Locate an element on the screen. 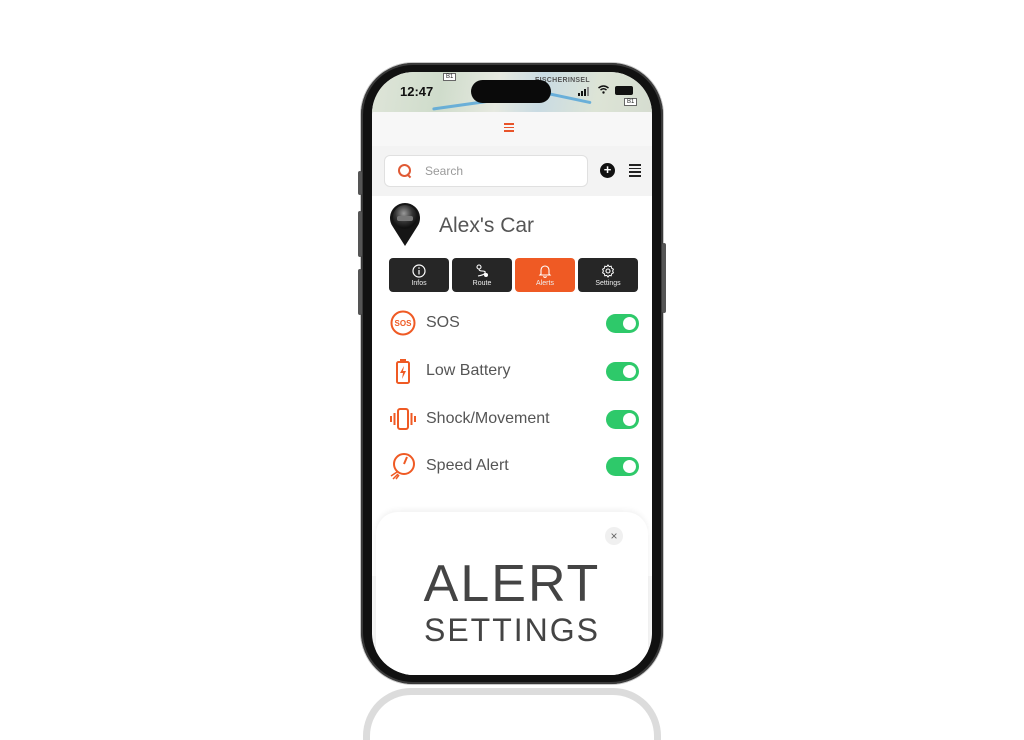 The height and width of the screenshot is (740, 1024). tab-label: Route is located at coordinates (482, 283).